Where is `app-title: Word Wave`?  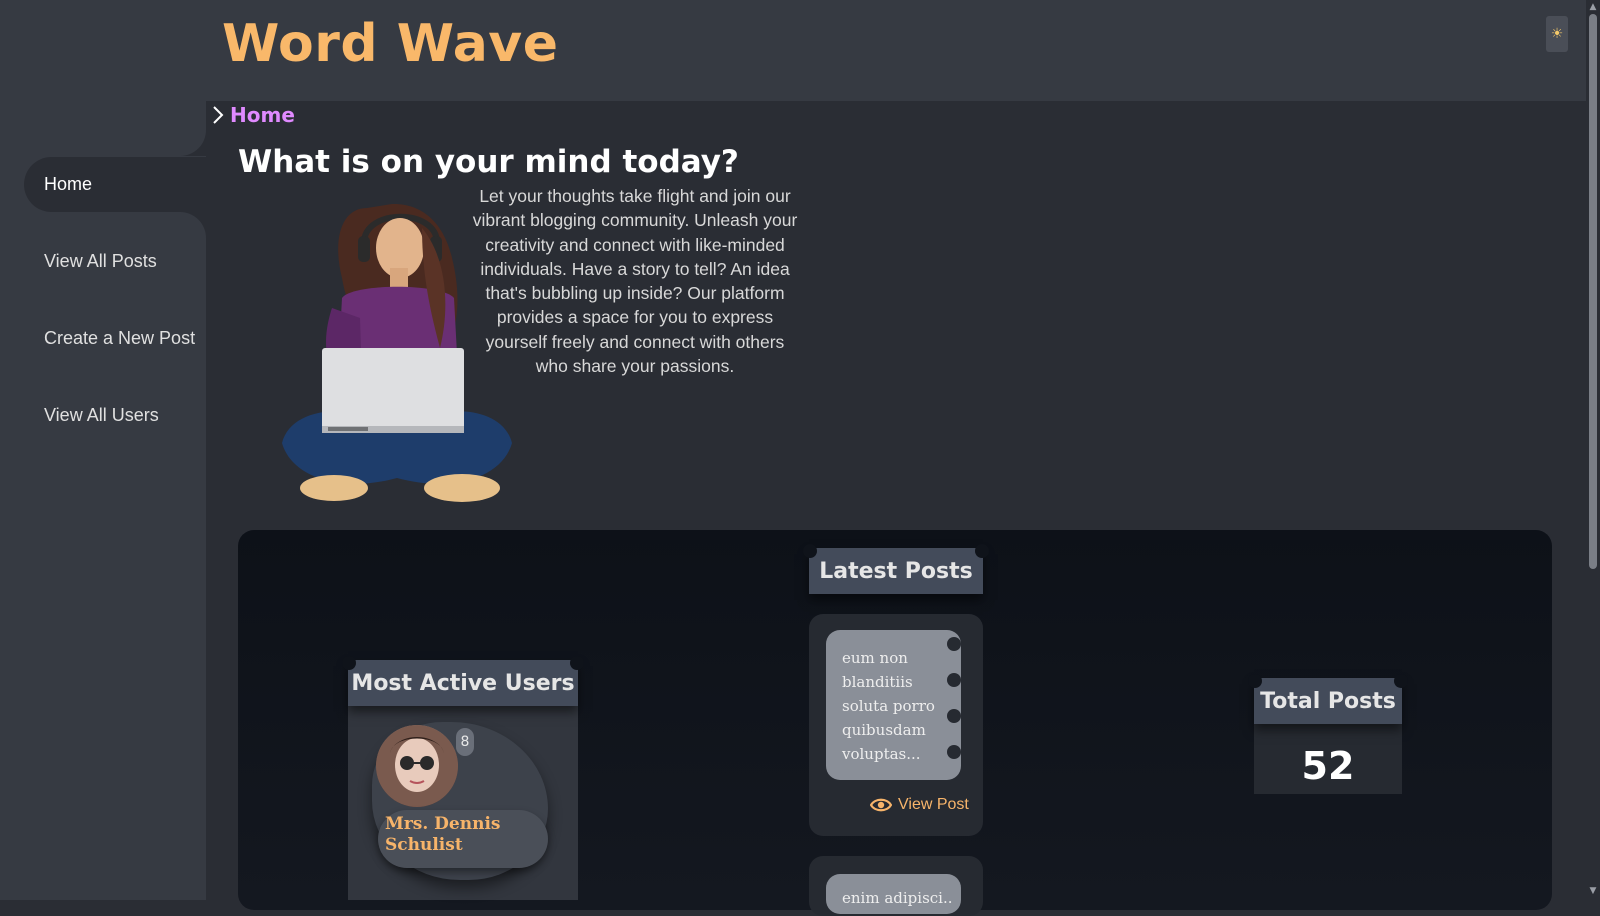 app-title: Word Wave is located at coordinates (390, 44).